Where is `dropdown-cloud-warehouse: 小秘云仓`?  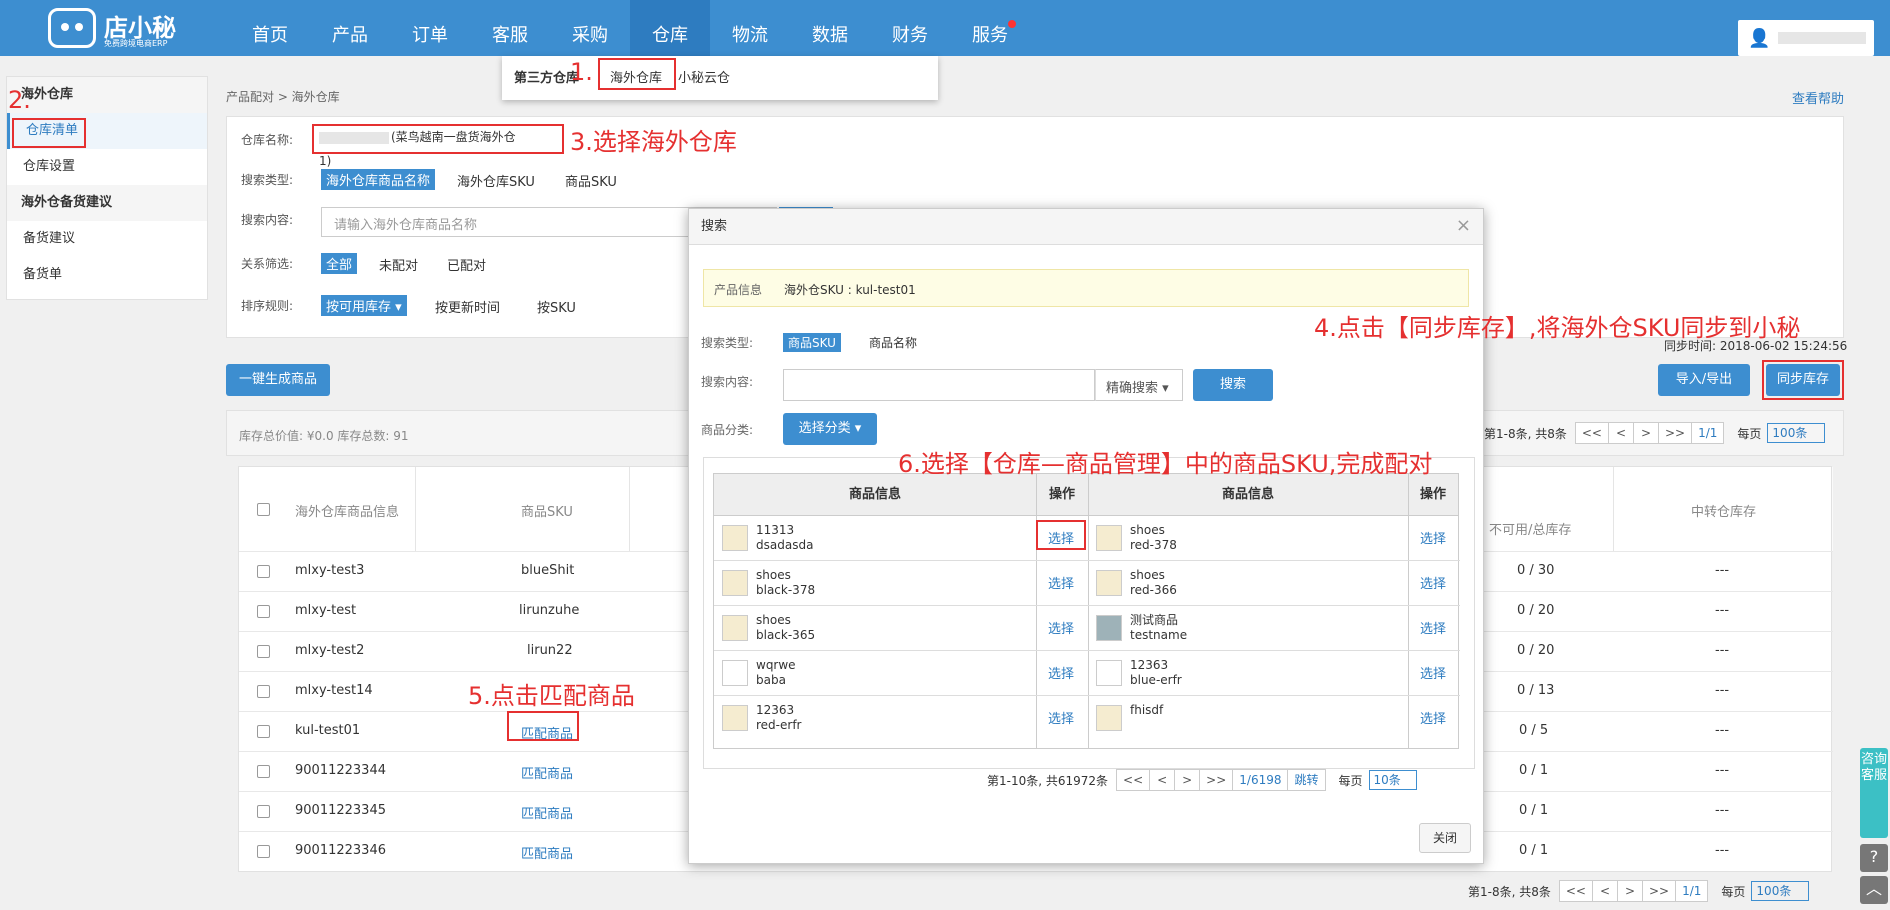 dropdown-cloud-warehouse: 小秘云仓 is located at coordinates (704, 76).